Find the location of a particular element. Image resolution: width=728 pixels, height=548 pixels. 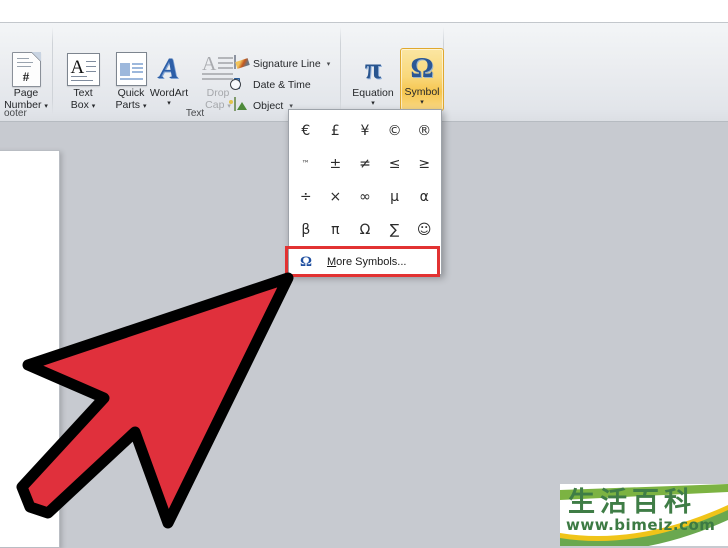

window-top-strip is located at coordinates (364, 11).